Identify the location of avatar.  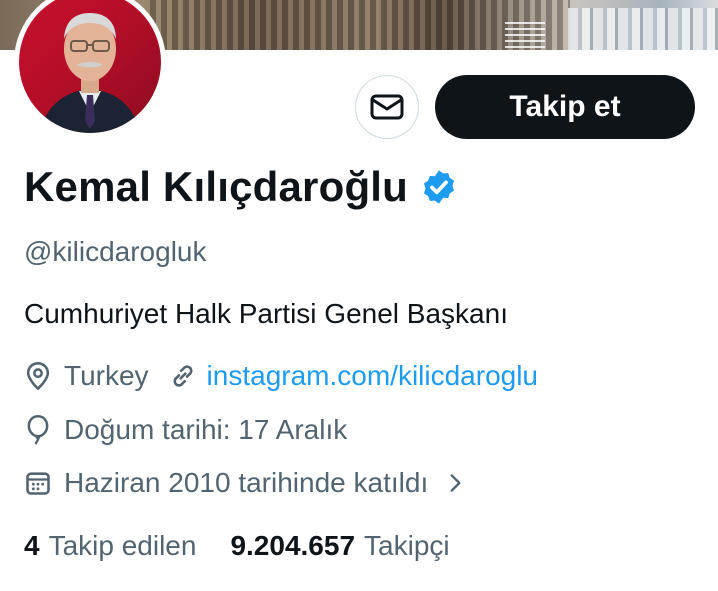
(90, 69).